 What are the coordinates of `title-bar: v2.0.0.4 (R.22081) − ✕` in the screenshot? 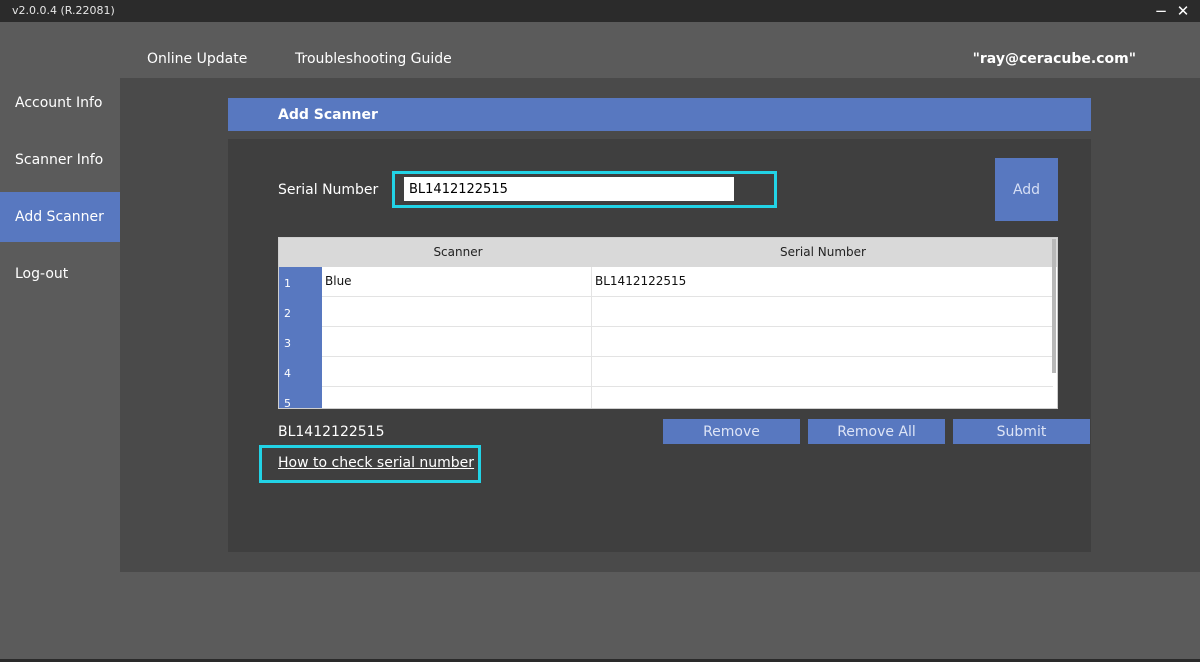 It's located at (600, 11).